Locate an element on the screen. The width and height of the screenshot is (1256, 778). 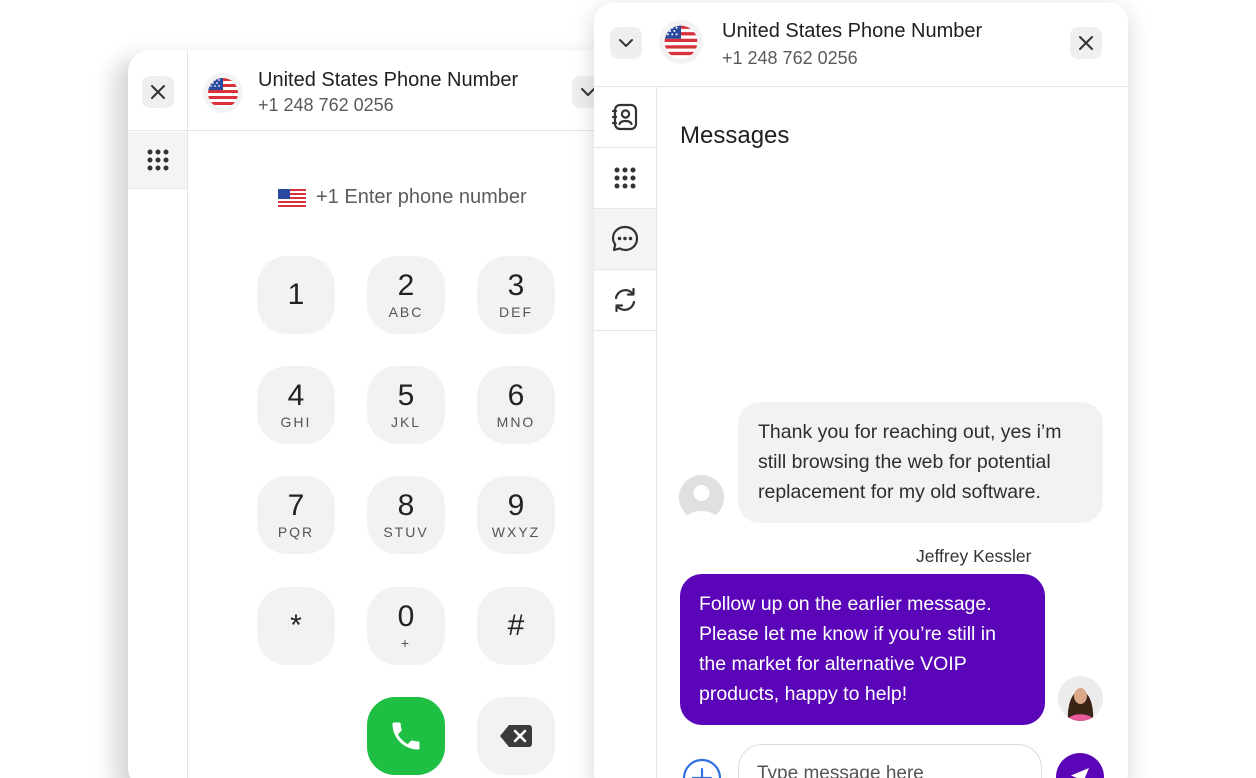
messenger-close-button is located at coordinates (1086, 43).